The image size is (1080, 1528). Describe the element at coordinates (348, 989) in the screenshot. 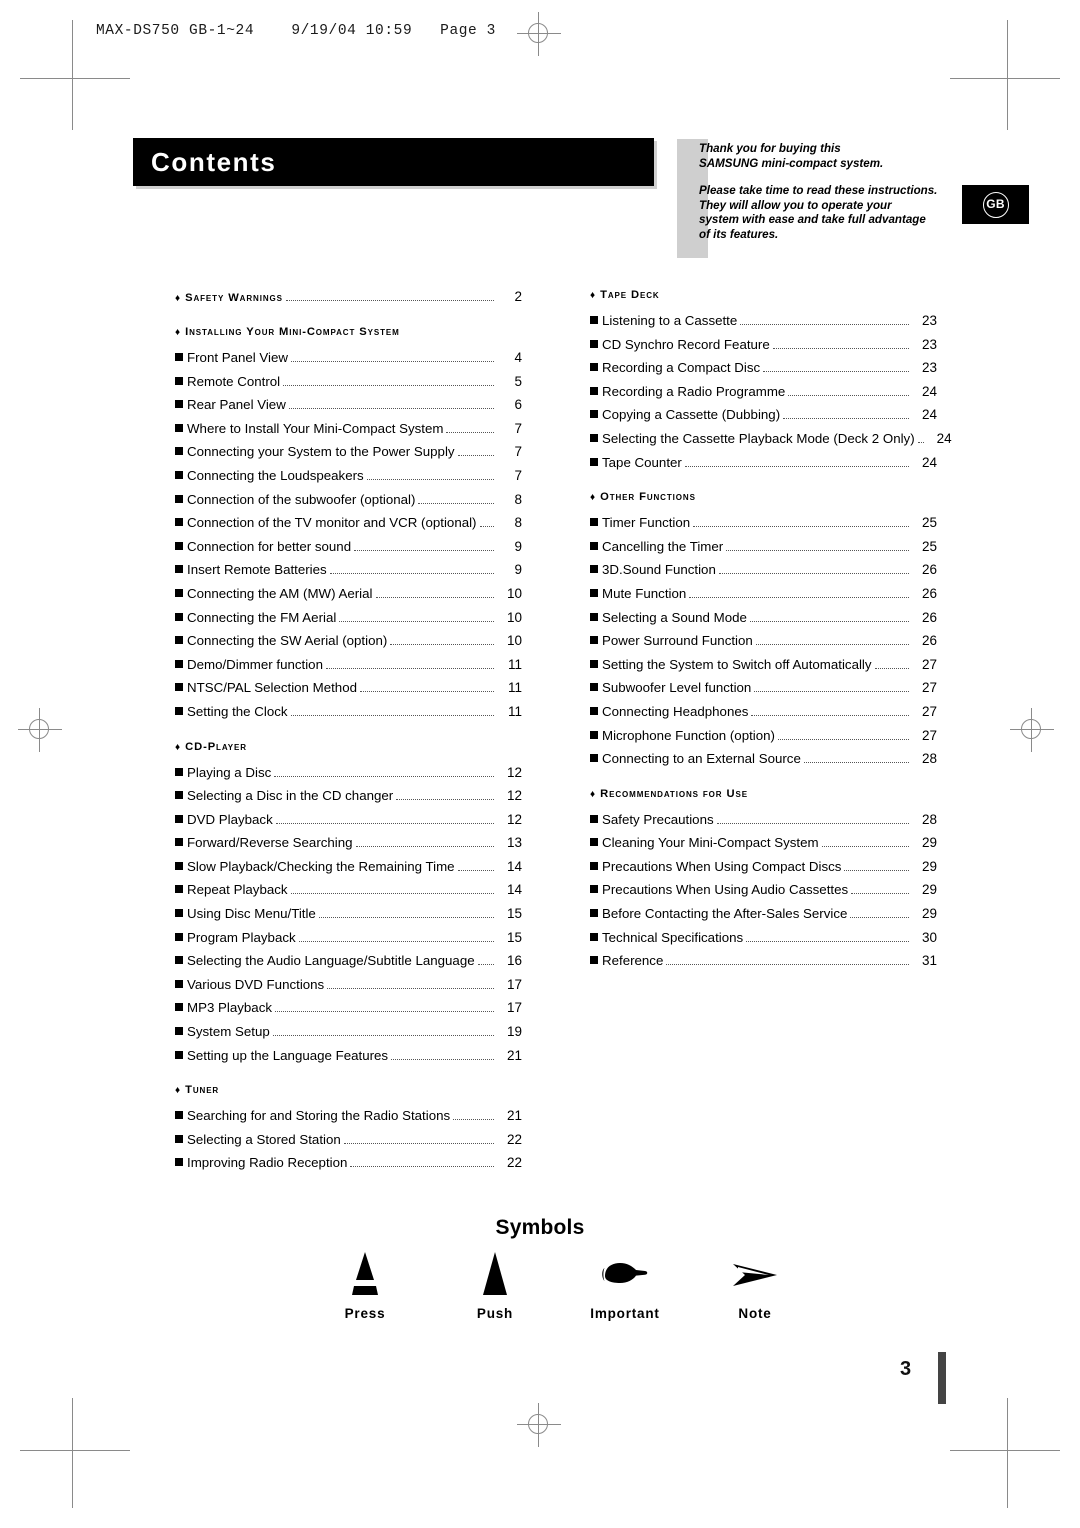

I see `toc-entry: Various DVD Functions 17` at that location.